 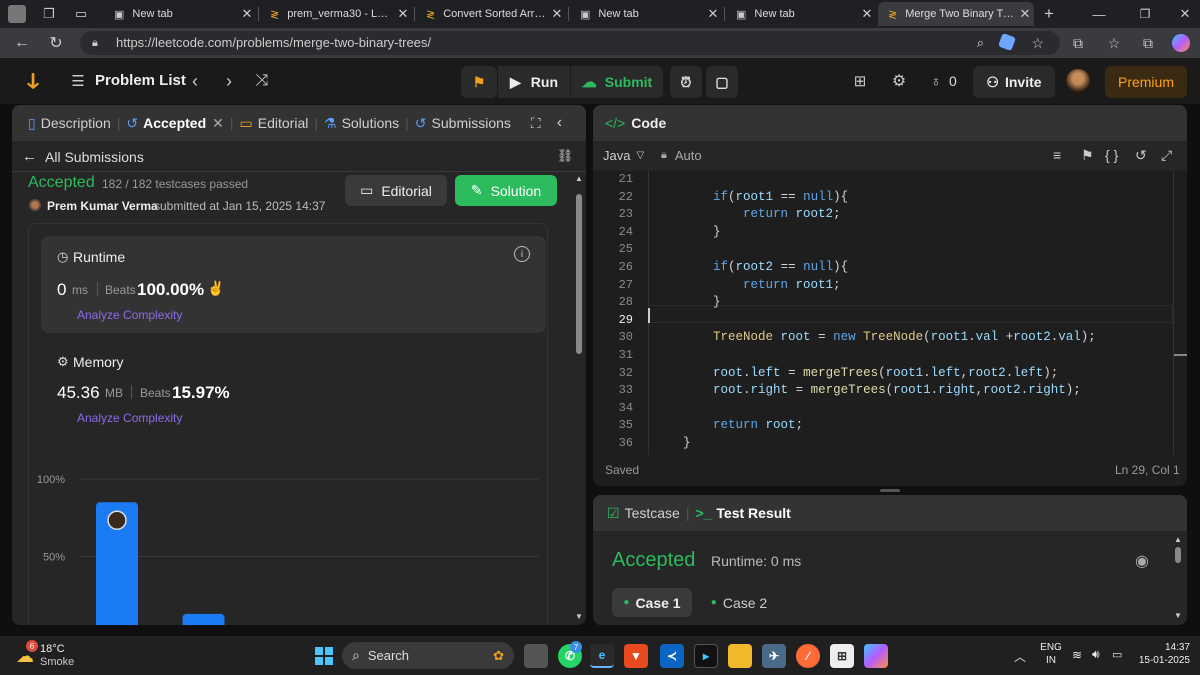 I want to click on user-avatar, so click(x=1078, y=81).